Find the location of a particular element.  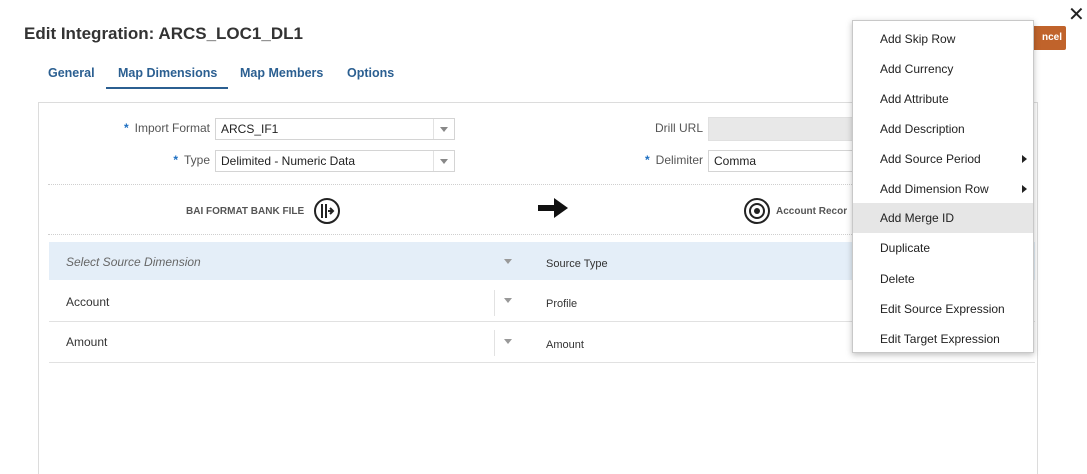

menu-item-add-merge-id: Add Merge ID is located at coordinates (943, 218).